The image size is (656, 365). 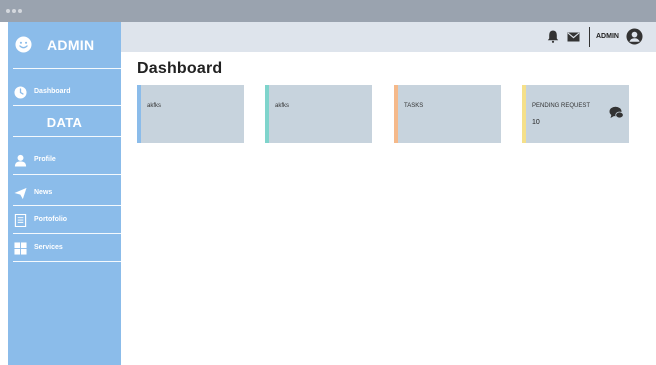 What do you see at coordinates (328, 11) in the screenshot?
I see `window-titlebar` at bounding box center [328, 11].